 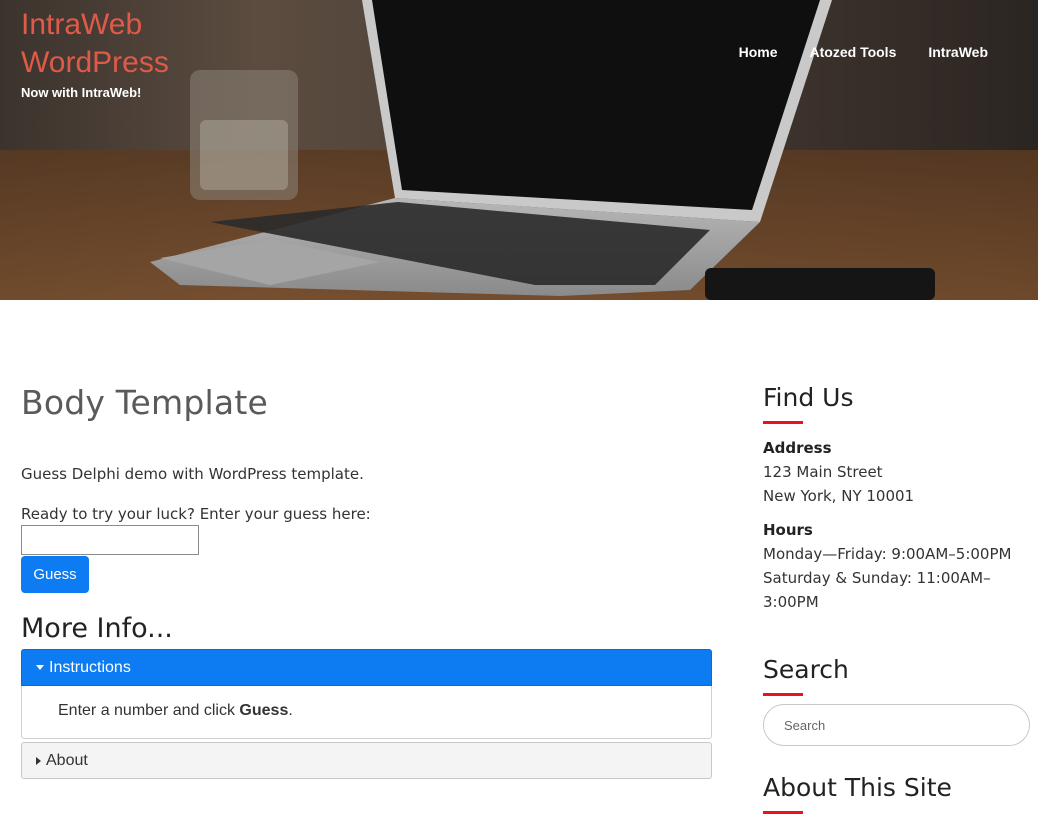 I want to click on instructions-emphasis: Guess, so click(x=264, y=710).